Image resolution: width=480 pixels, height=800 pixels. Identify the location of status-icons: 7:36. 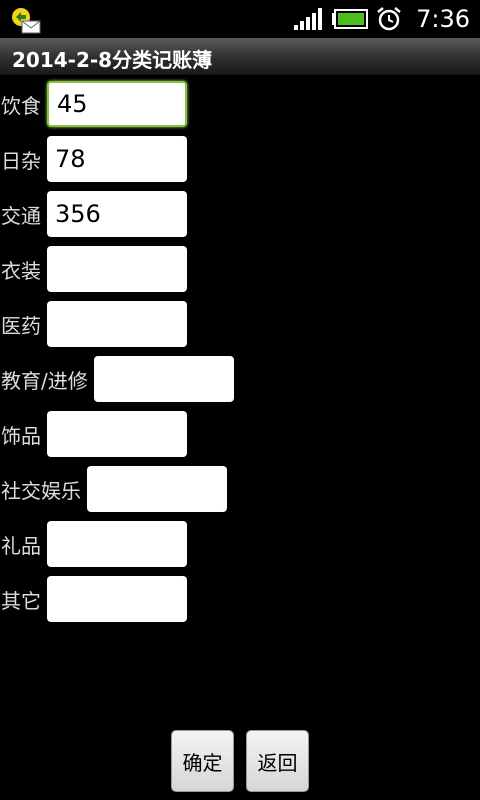
(382, 19).